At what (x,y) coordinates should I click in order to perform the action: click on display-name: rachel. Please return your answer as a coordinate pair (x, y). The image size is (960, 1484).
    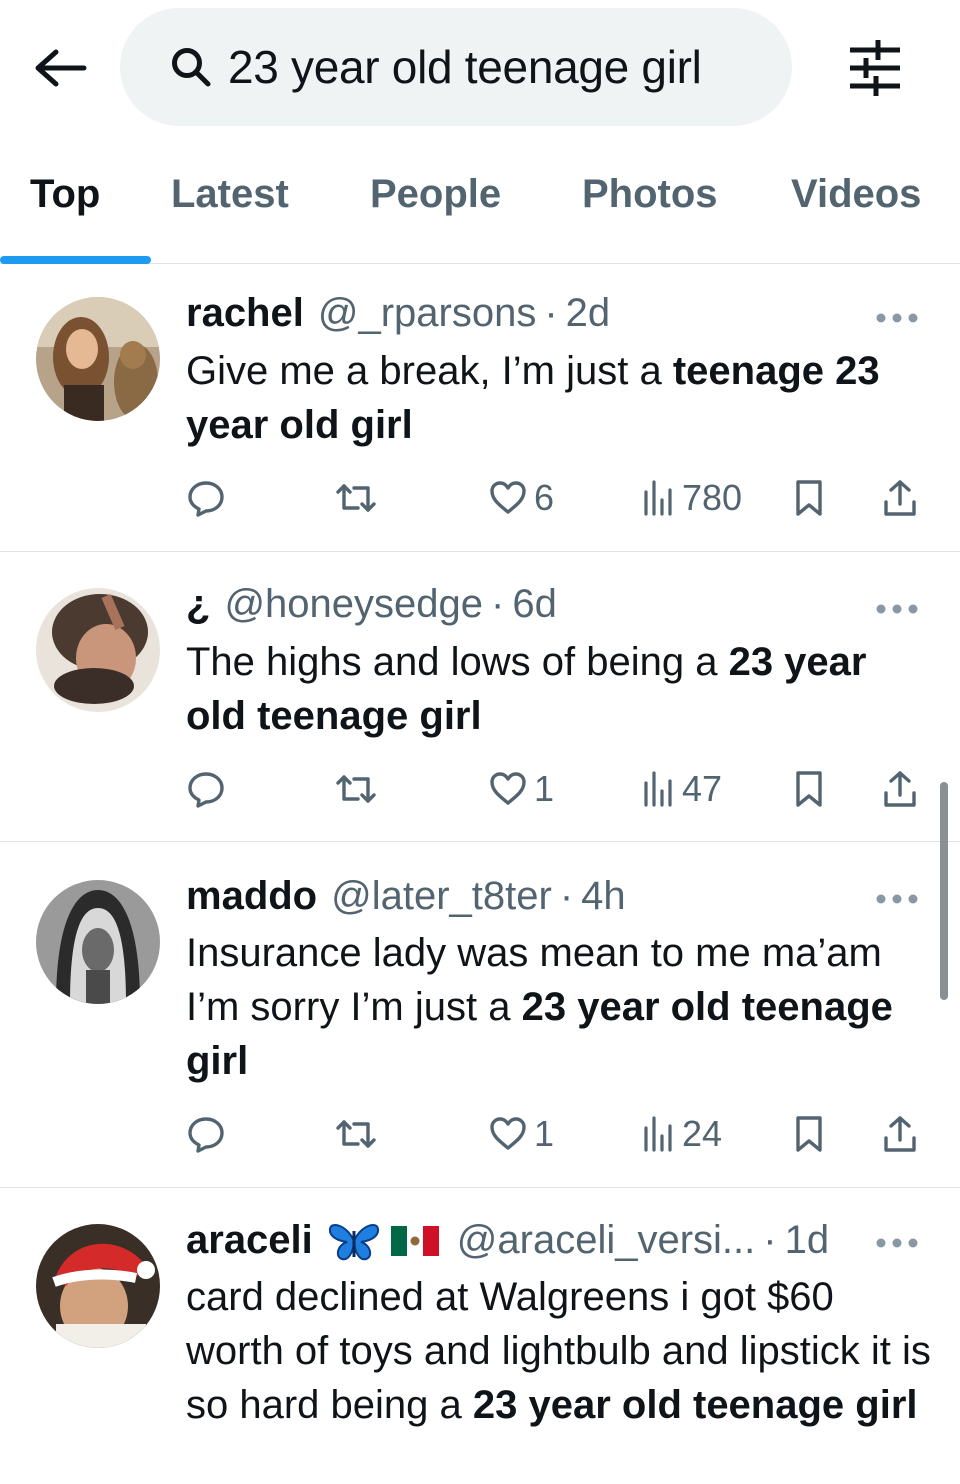
    Looking at the image, I should click on (245, 313).